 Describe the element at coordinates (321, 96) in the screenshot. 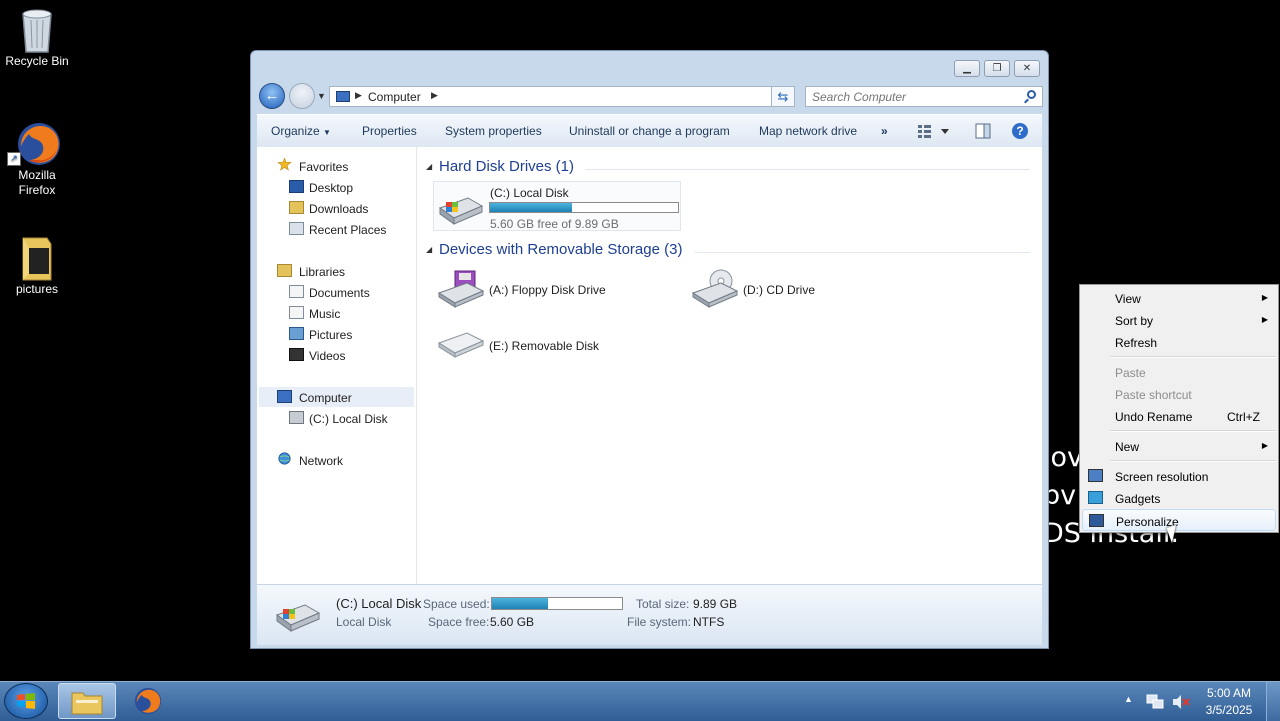

I see `recent-pages-dropdown: ▼` at that location.